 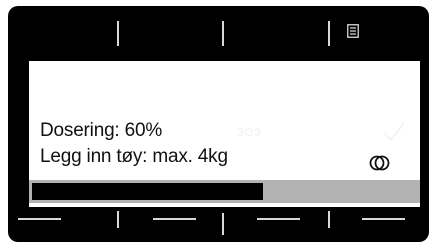 What do you see at coordinates (394, 132) in the screenshot?
I see `check-icon` at bounding box center [394, 132].